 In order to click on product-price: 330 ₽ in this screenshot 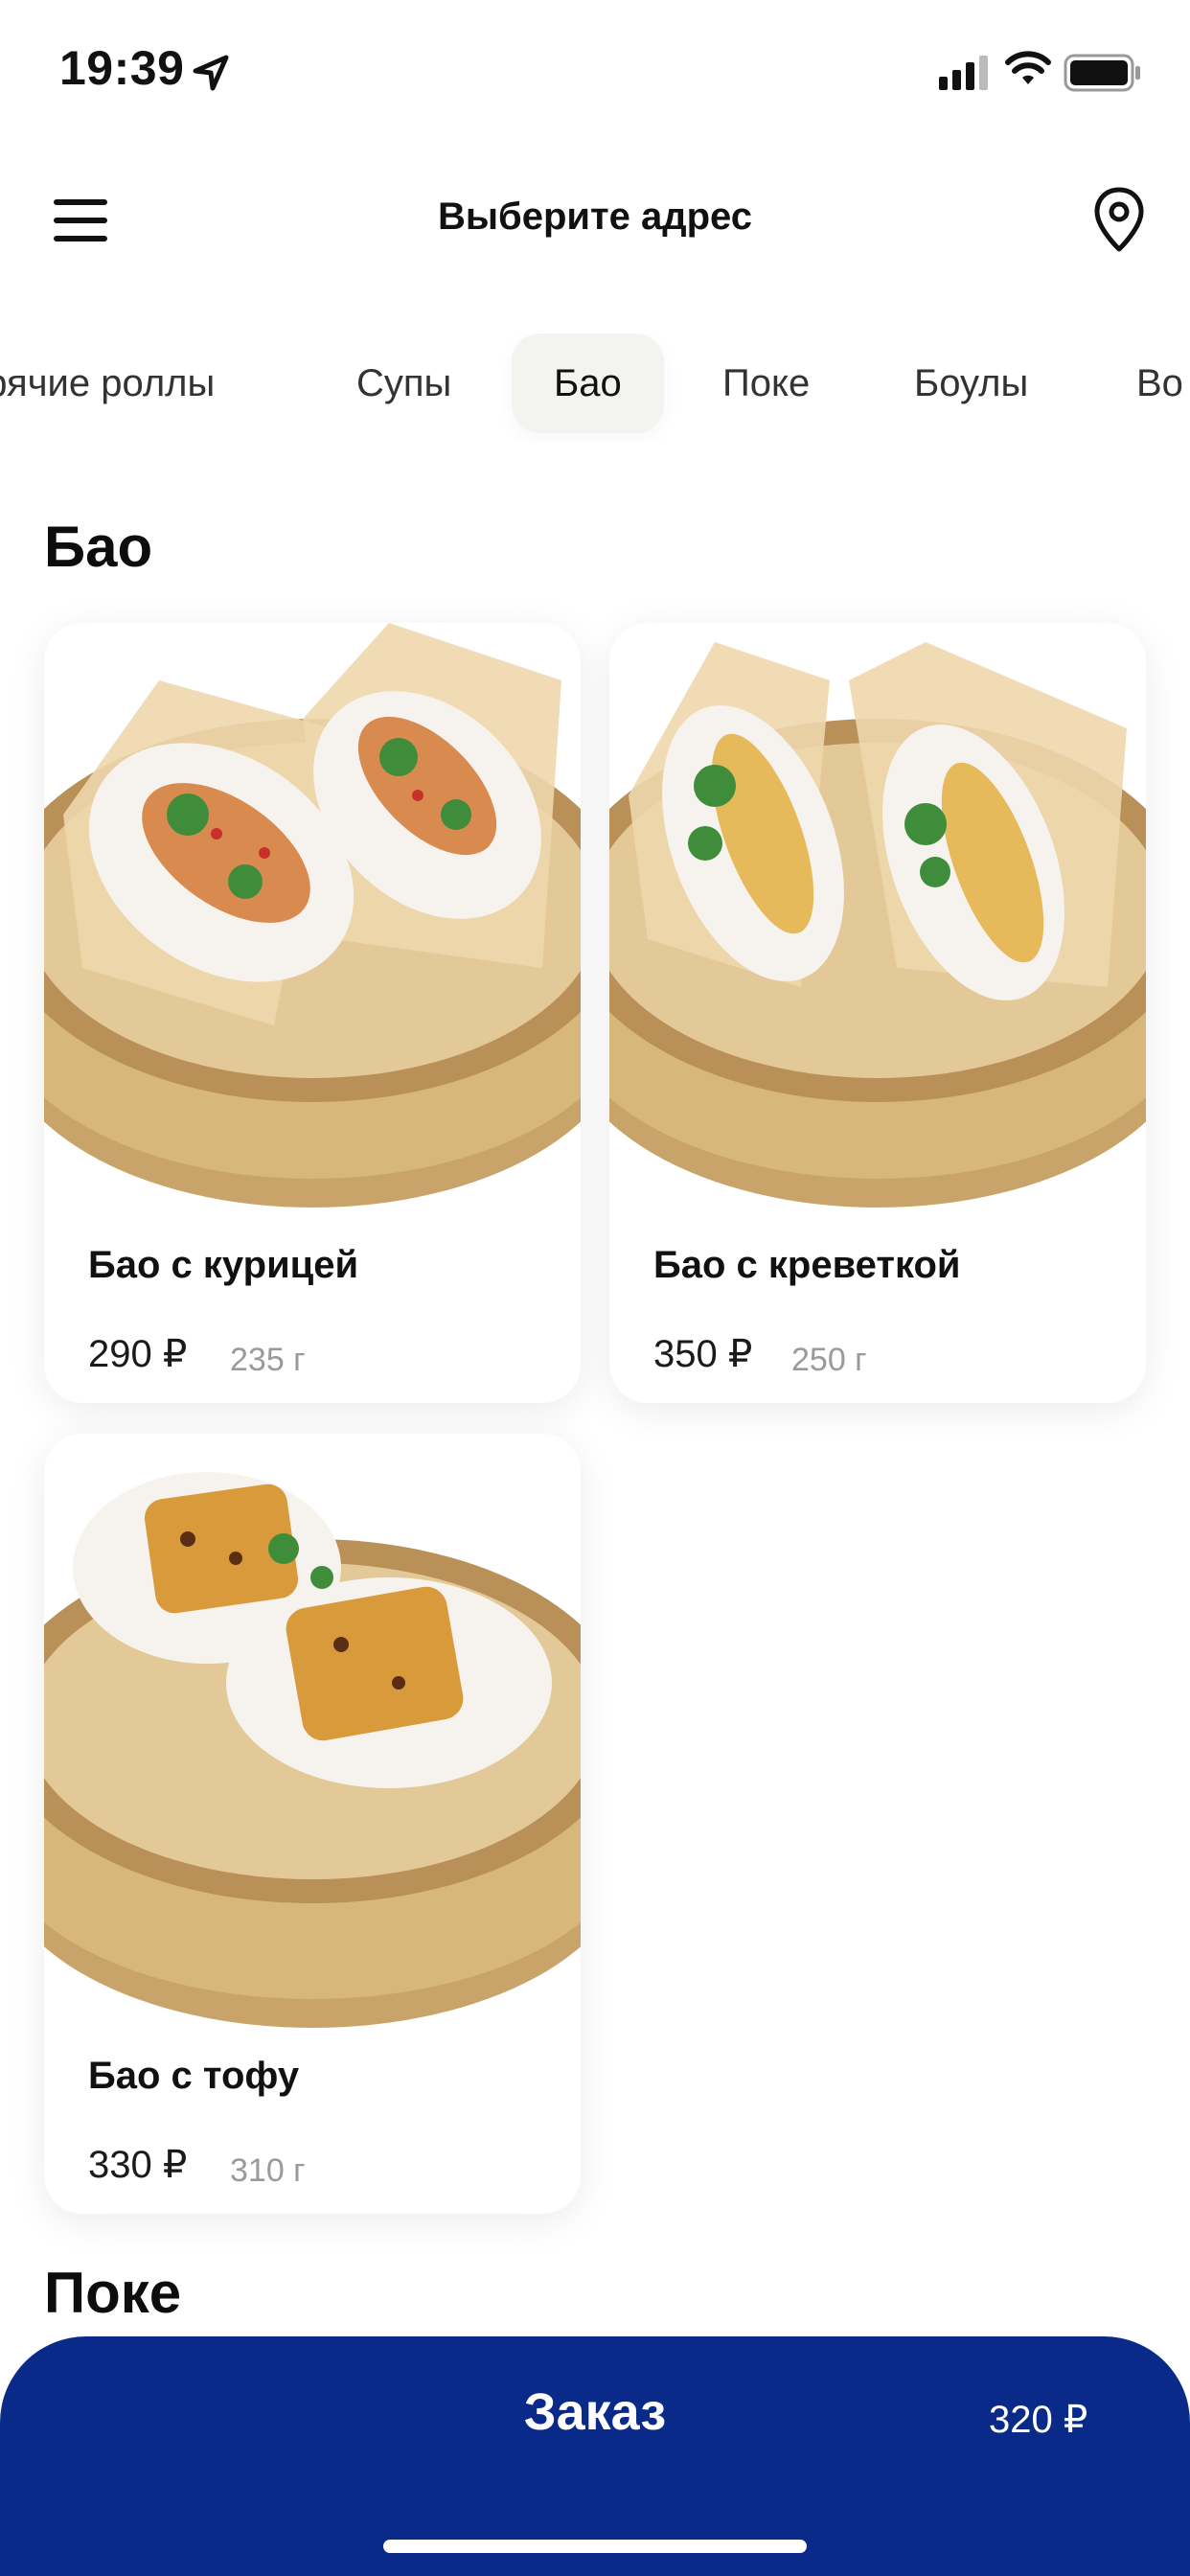, I will do `click(138, 2165)`.